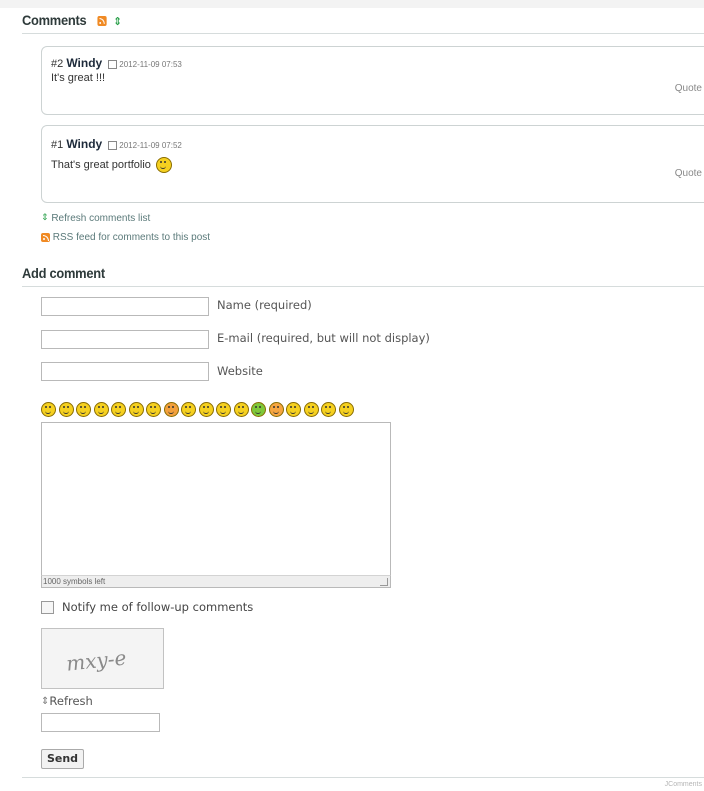 Image resolution: width=704 pixels, height=791 pixels. What do you see at coordinates (125, 339) in the screenshot?
I see `email-input` at bounding box center [125, 339].